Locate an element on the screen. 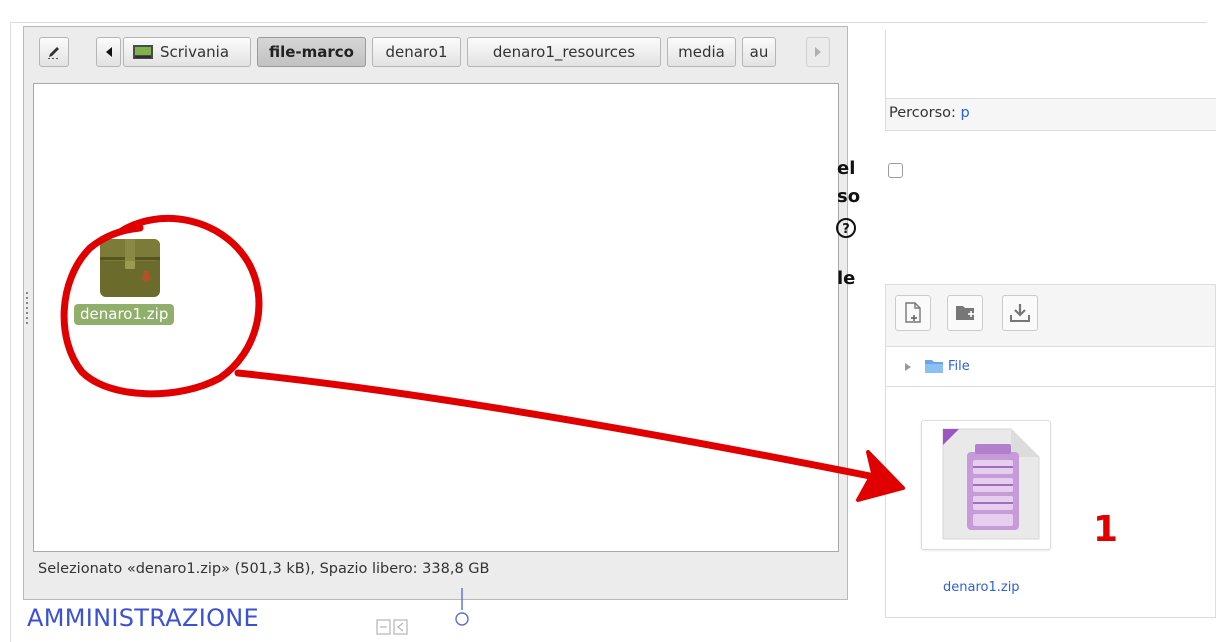 This screenshot has width=1216, height=642. pane-resize-grip is located at coordinates (27, 309).